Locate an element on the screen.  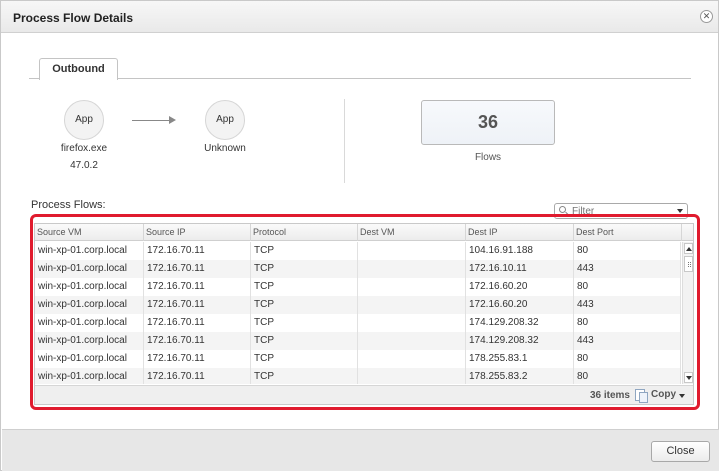
flows-count: 36 is located at coordinates (488, 122).